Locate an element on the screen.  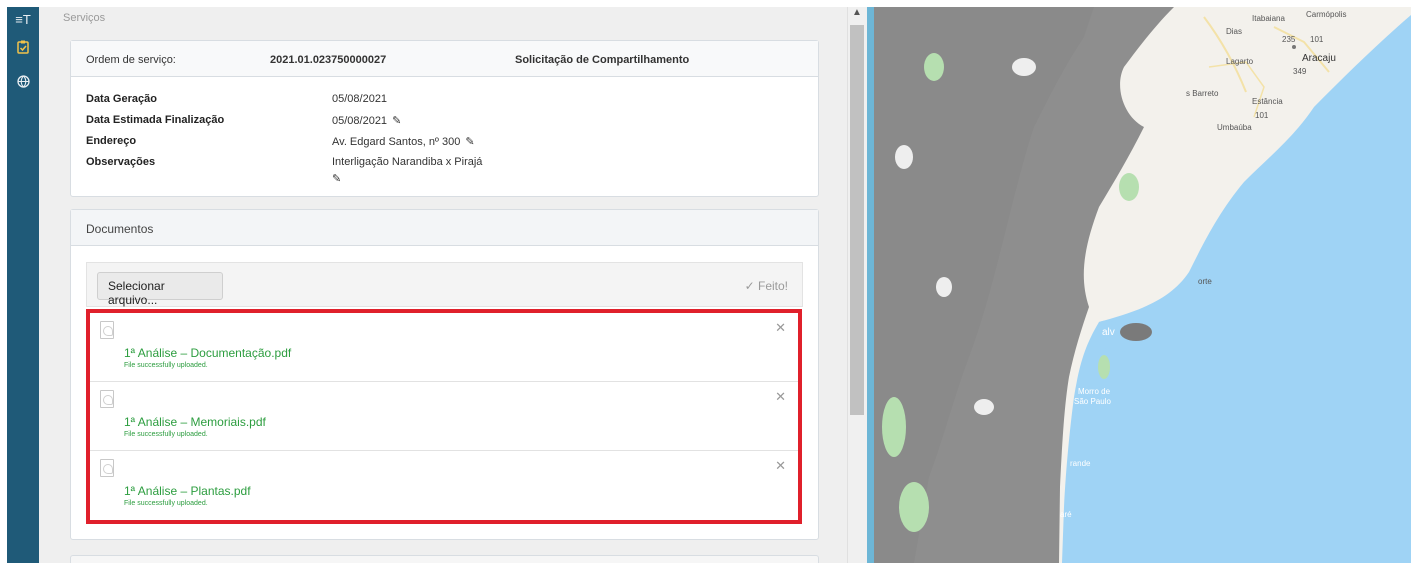
left-edge is located at coordinates (3, 281).